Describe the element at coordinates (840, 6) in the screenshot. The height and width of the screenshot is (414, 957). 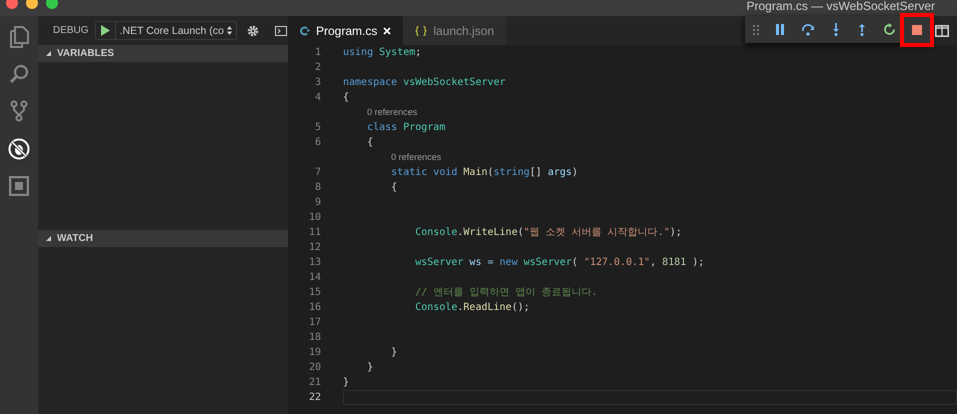
I see `window-title: Program.cs — vsWebSocketServer` at that location.